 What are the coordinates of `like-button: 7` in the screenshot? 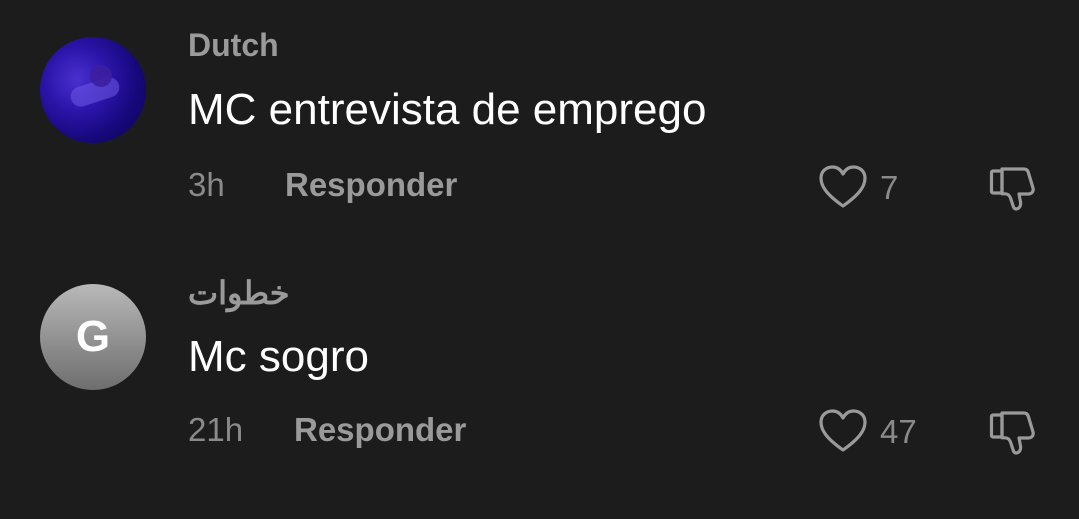 It's located at (858, 187).